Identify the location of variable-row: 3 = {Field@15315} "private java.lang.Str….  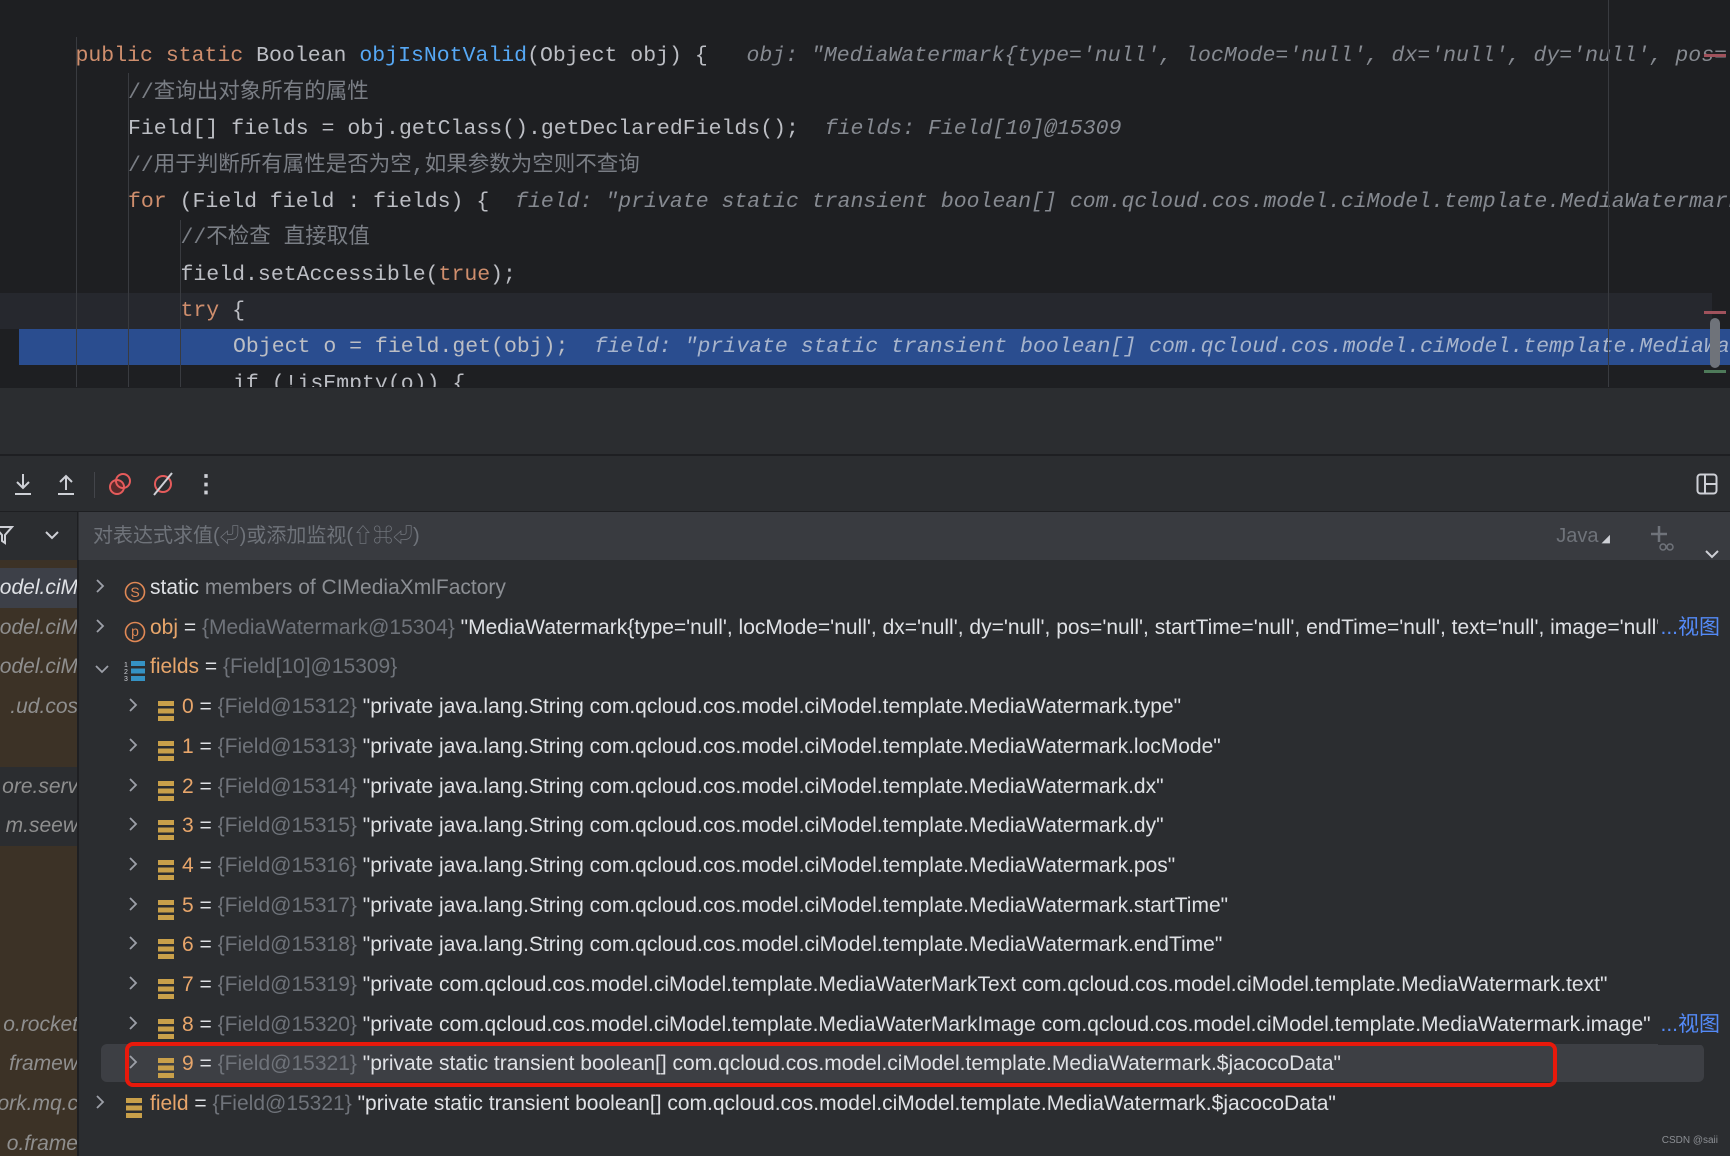
(904, 826).